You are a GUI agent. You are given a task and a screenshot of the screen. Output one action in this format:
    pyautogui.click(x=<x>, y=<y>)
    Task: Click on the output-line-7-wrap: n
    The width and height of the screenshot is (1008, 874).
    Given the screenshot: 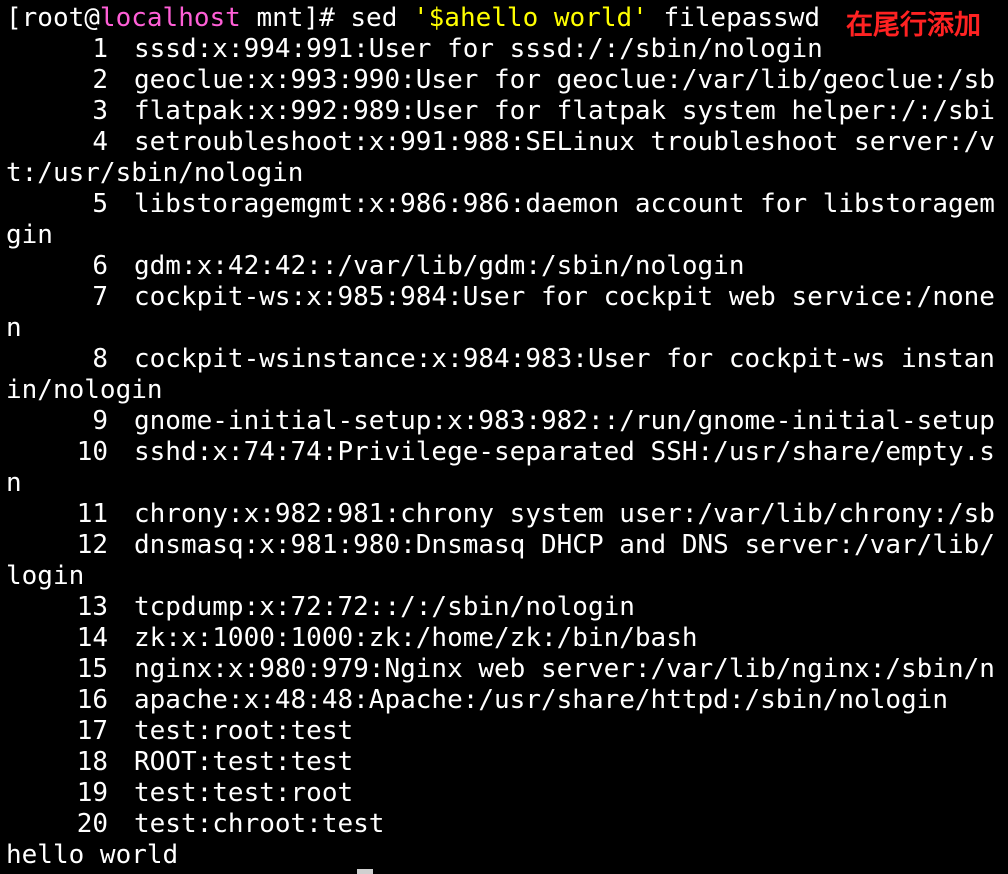 What is the action you would take?
    pyautogui.click(x=14, y=328)
    